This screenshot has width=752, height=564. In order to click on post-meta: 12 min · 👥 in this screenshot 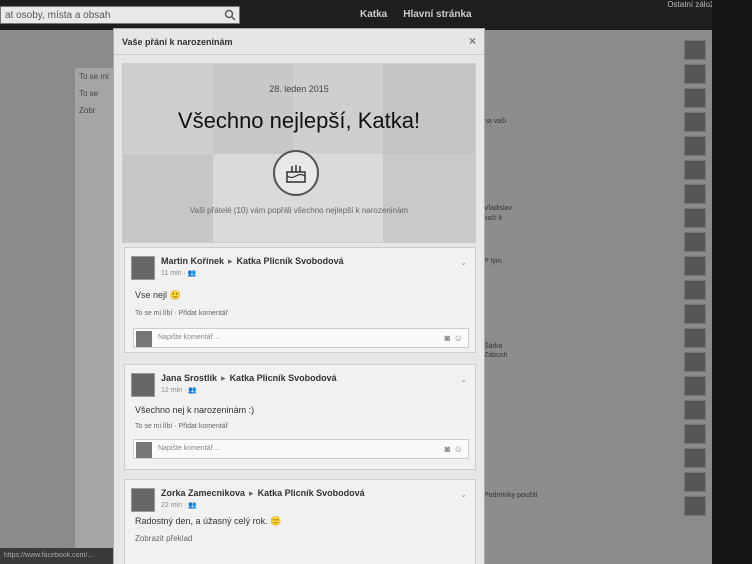, I will do `click(179, 390)`.